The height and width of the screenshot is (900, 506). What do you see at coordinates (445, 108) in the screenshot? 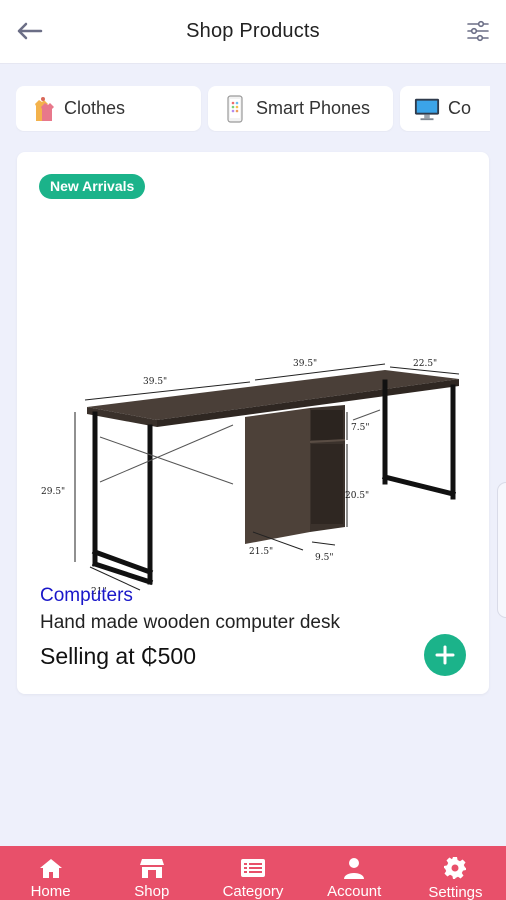
I see `category-chip-computers: Co` at bounding box center [445, 108].